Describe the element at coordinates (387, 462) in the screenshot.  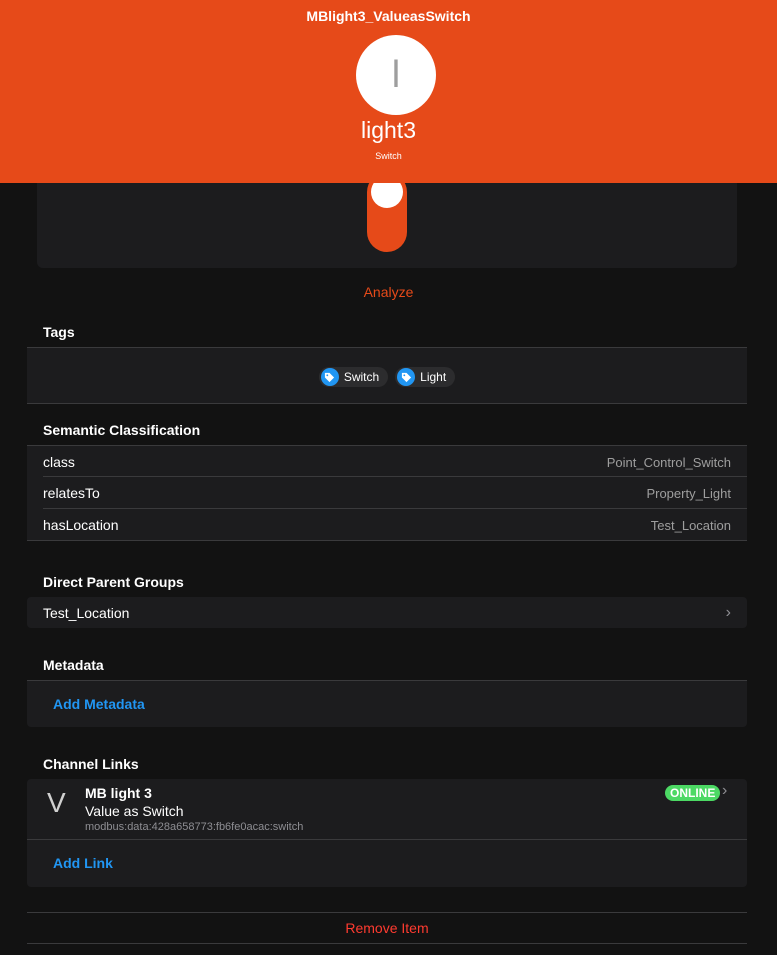
I see `semantic-row-class: class Point_Control_Switch` at that location.